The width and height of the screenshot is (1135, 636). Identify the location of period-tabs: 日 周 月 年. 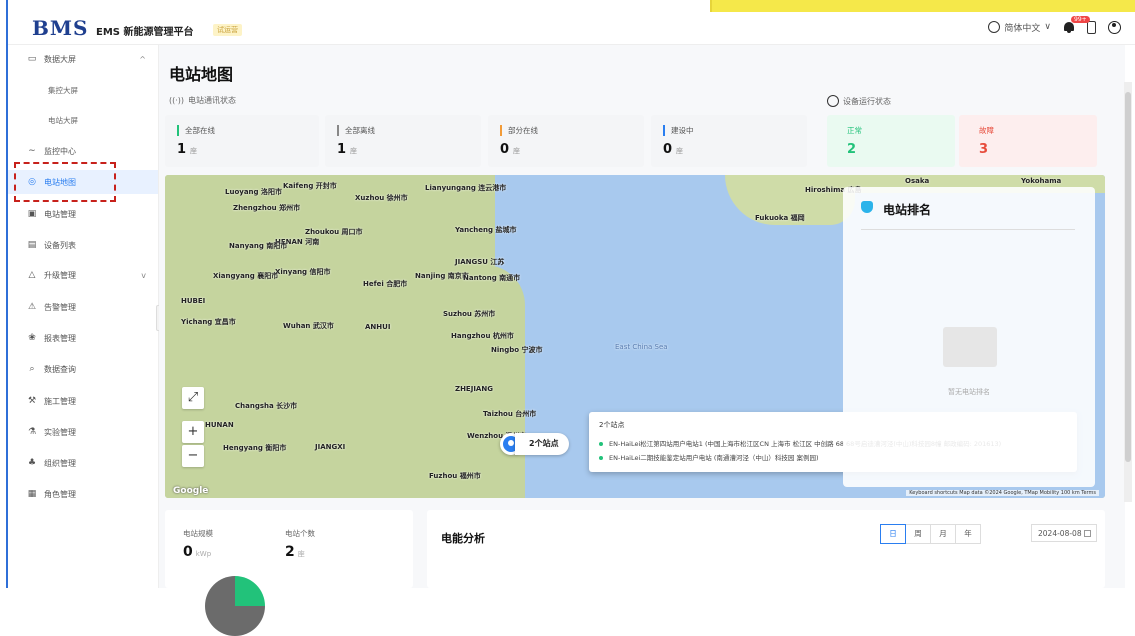
(930, 534).